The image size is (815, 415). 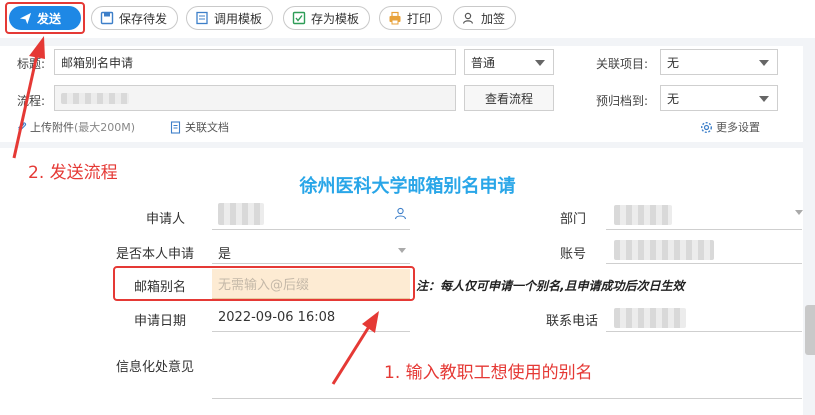 What do you see at coordinates (810, 330) in the screenshot?
I see `scroll-handle` at bounding box center [810, 330].